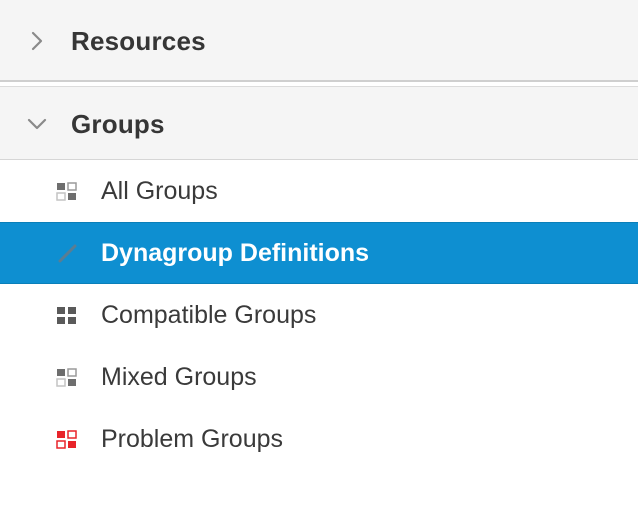 This screenshot has height=522, width=638. What do you see at coordinates (37, 41) in the screenshot?
I see `chevron-right-icon` at bounding box center [37, 41].